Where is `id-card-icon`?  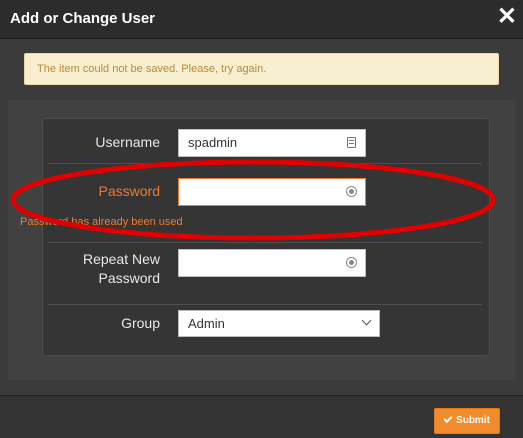
id-card-icon is located at coordinates (351, 142).